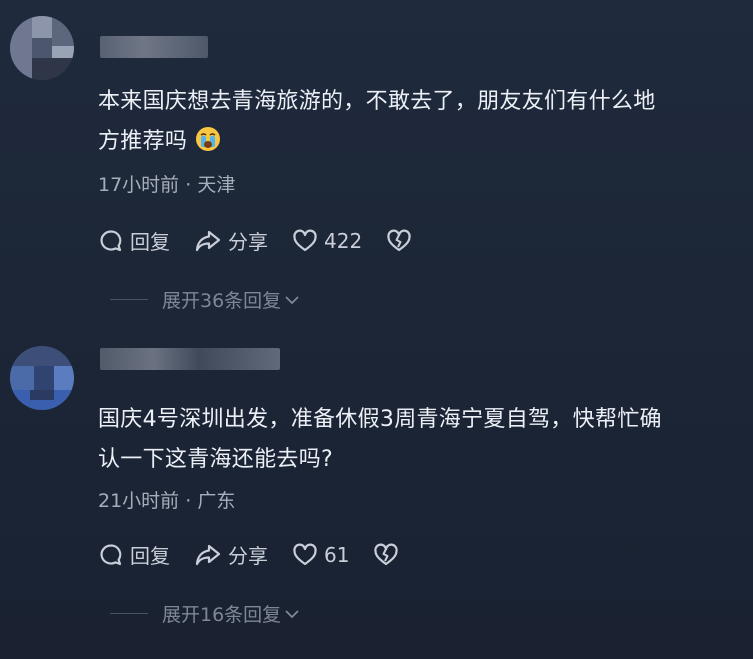  Describe the element at coordinates (222, 301) in the screenshot. I see `expand-replies-label: 展开36条回复` at that location.